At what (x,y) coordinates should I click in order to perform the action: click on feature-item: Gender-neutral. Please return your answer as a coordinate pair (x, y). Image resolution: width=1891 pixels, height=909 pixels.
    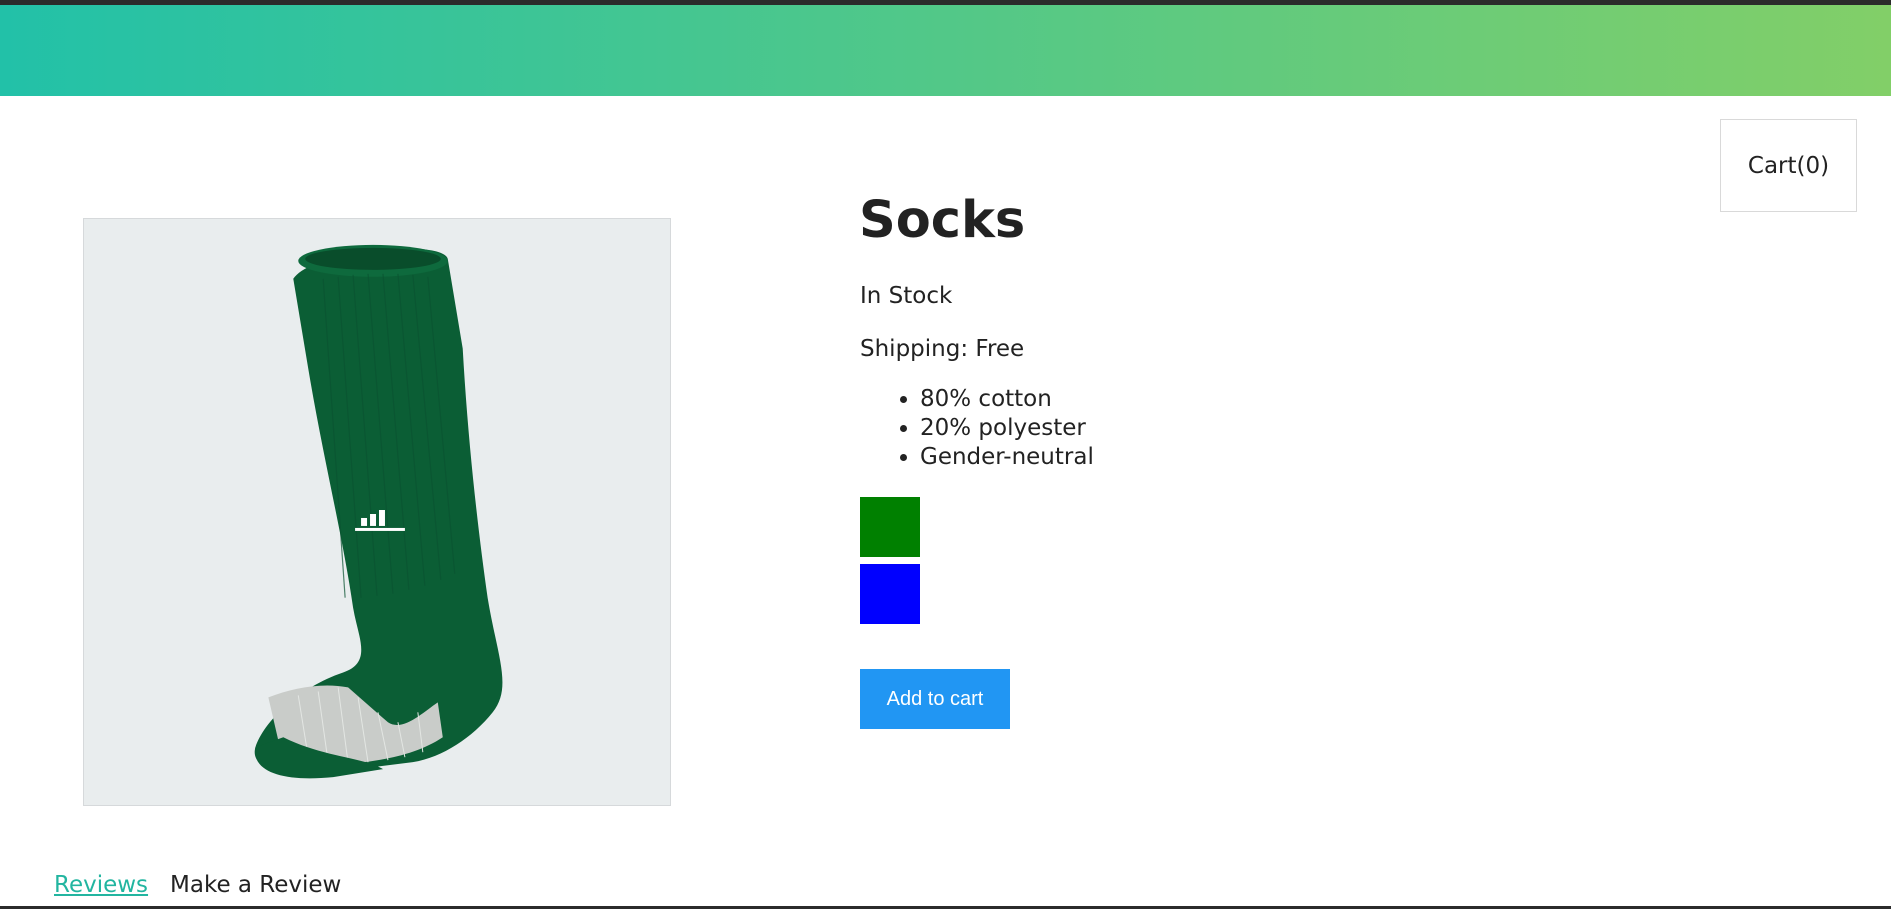
    Looking at the image, I should click on (1007, 457).